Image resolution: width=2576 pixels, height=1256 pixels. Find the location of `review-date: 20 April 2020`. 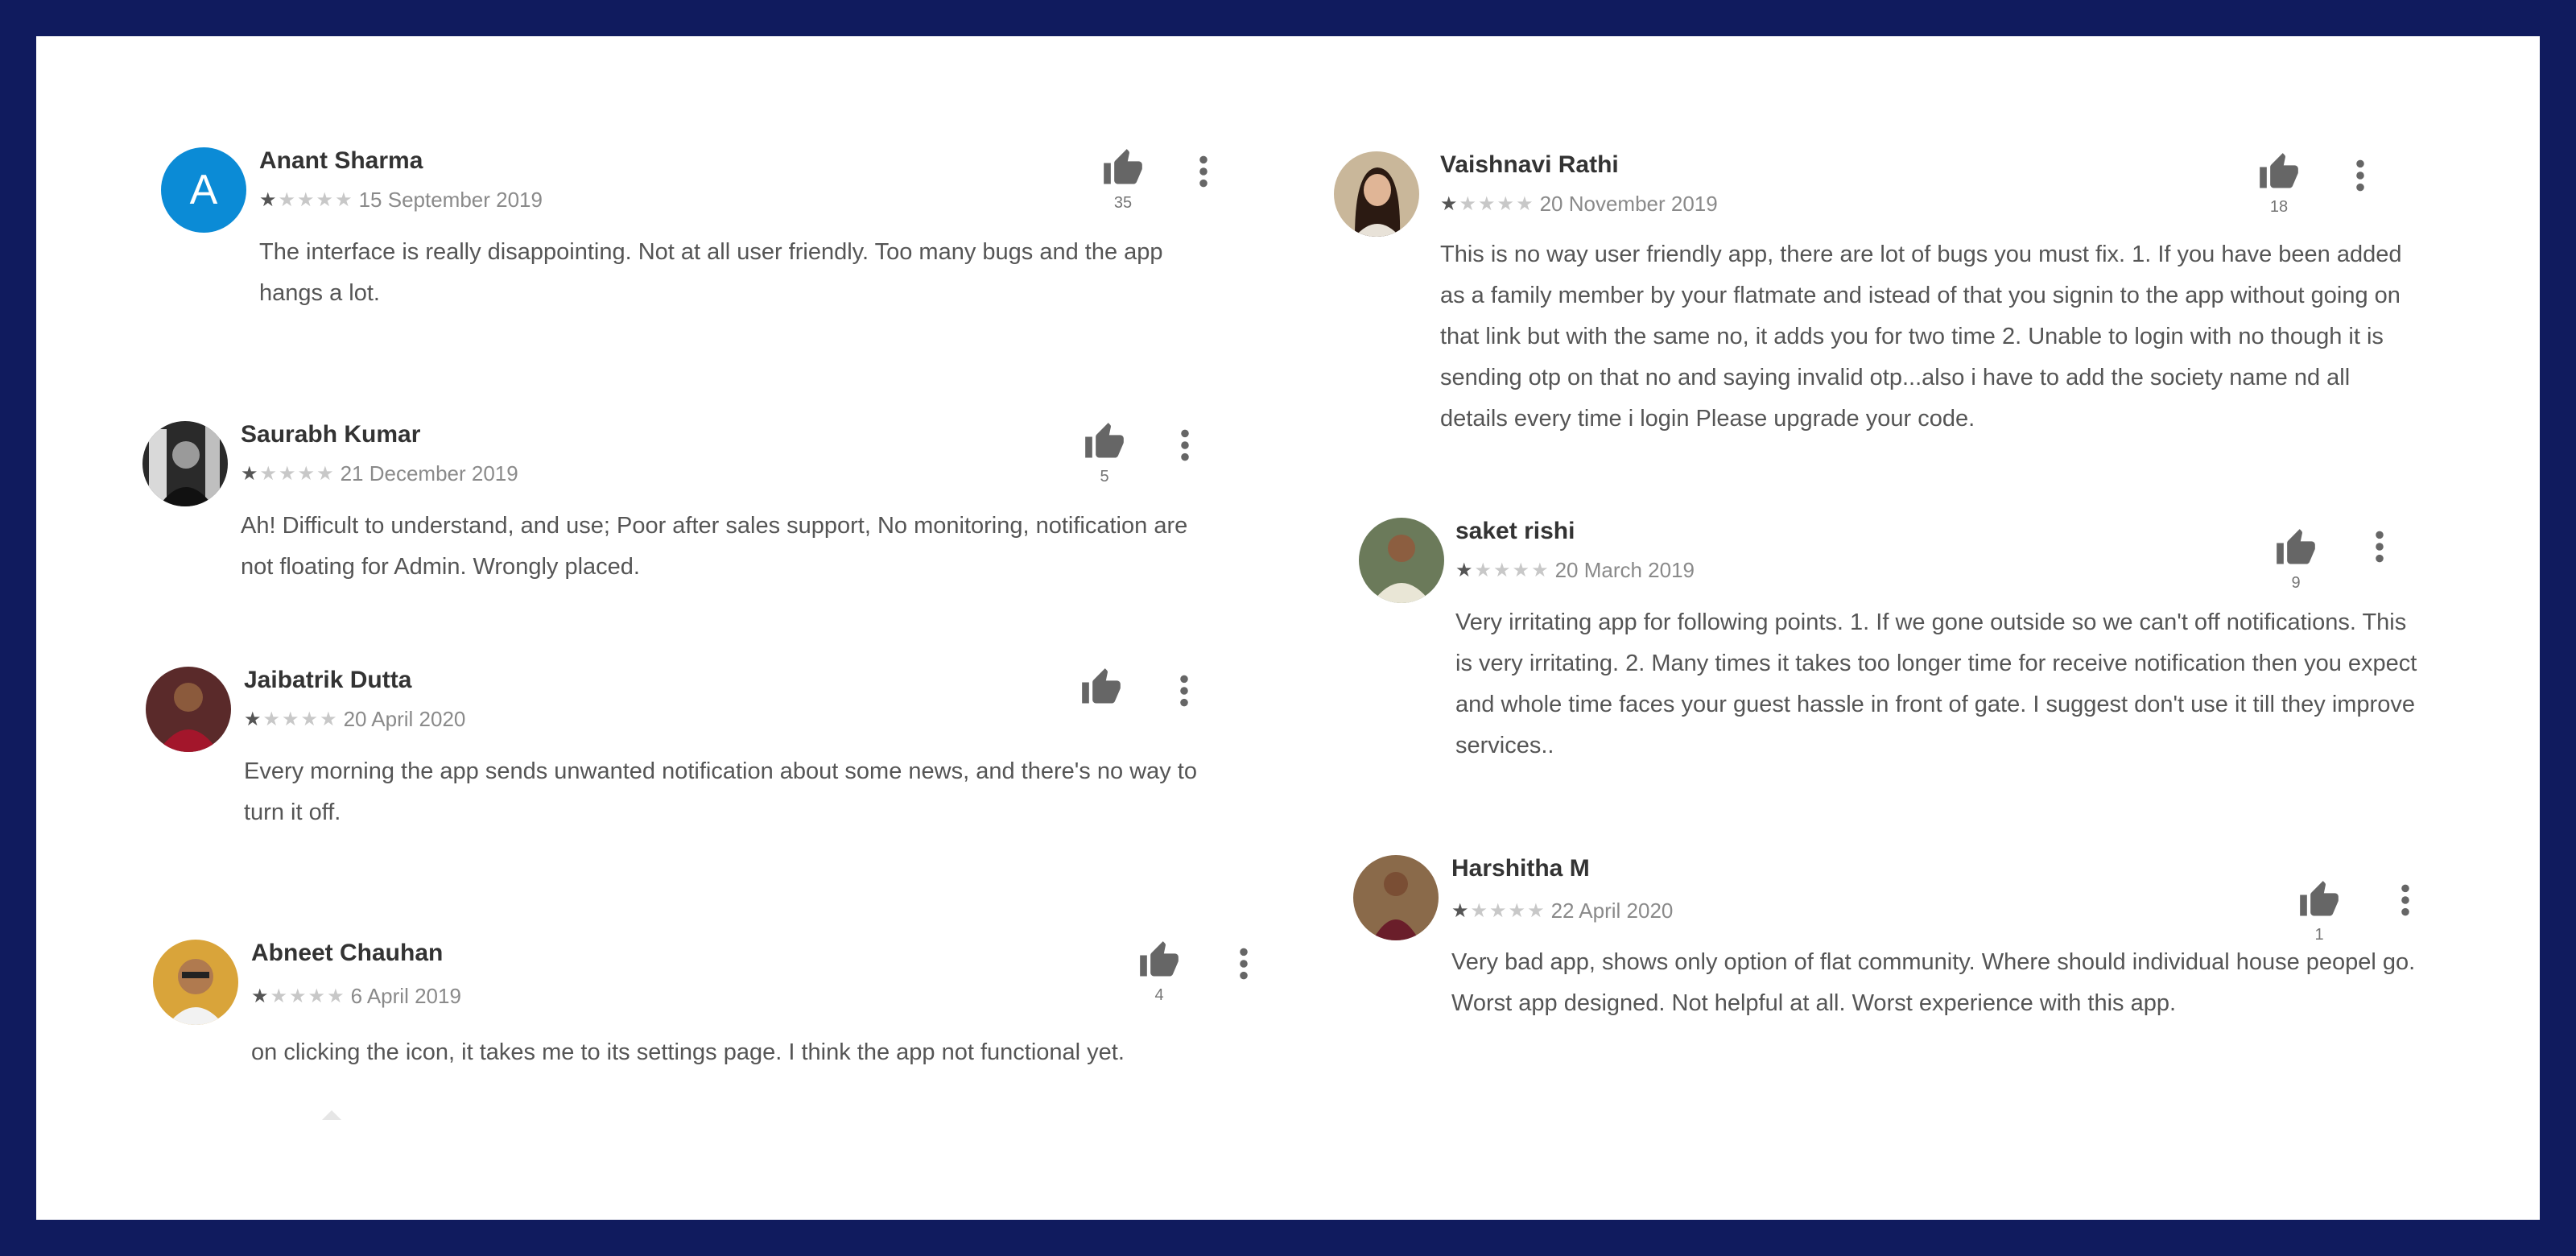

review-date: 20 April 2020 is located at coordinates (404, 719).